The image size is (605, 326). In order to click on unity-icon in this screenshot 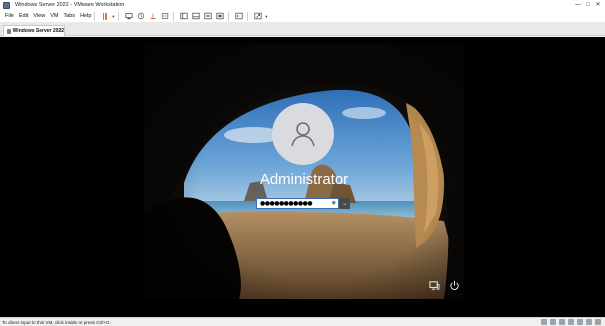, I will do `click(219, 16)`.